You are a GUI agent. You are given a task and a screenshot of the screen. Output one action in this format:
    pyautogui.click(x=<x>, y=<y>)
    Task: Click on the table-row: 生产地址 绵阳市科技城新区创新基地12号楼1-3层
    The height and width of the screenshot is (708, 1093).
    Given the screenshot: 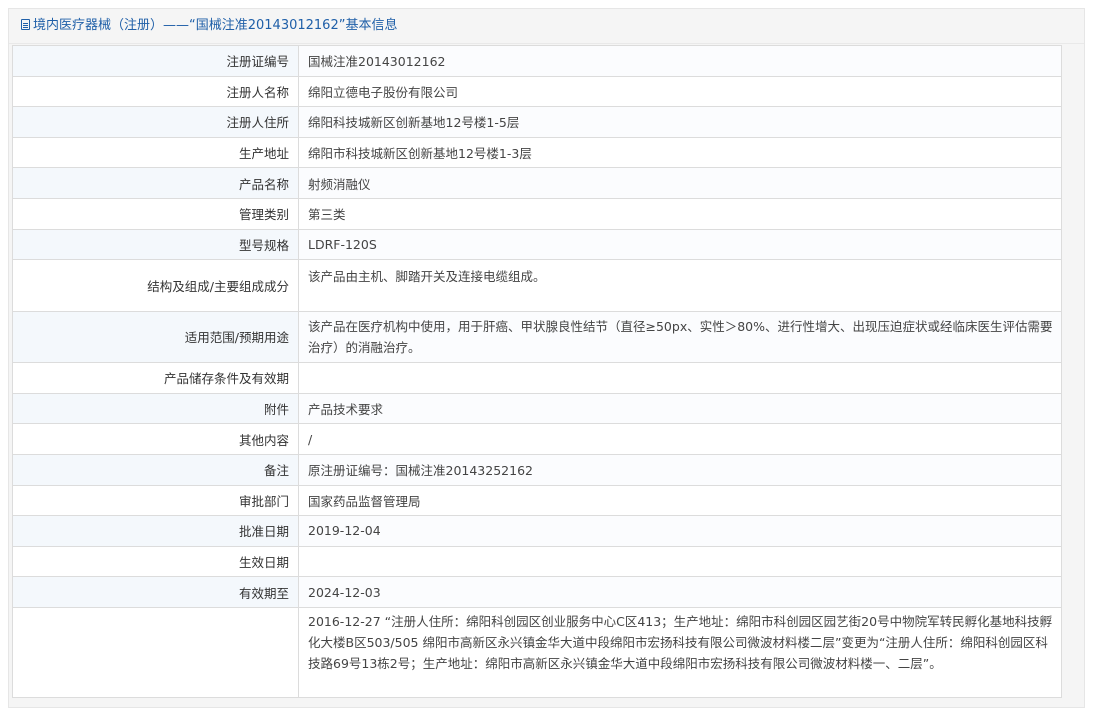 What is the action you would take?
    pyautogui.click(x=537, y=152)
    